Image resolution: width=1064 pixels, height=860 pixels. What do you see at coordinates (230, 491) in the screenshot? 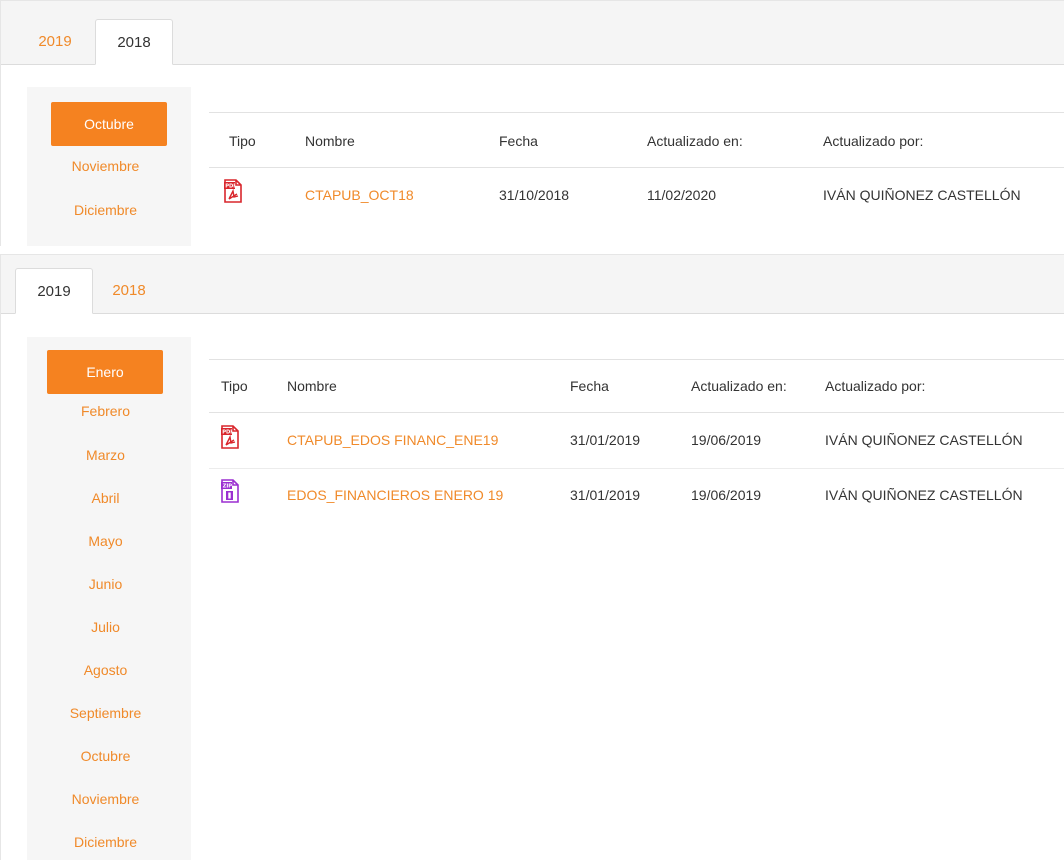
I see `zip-icon: ZIP` at bounding box center [230, 491].